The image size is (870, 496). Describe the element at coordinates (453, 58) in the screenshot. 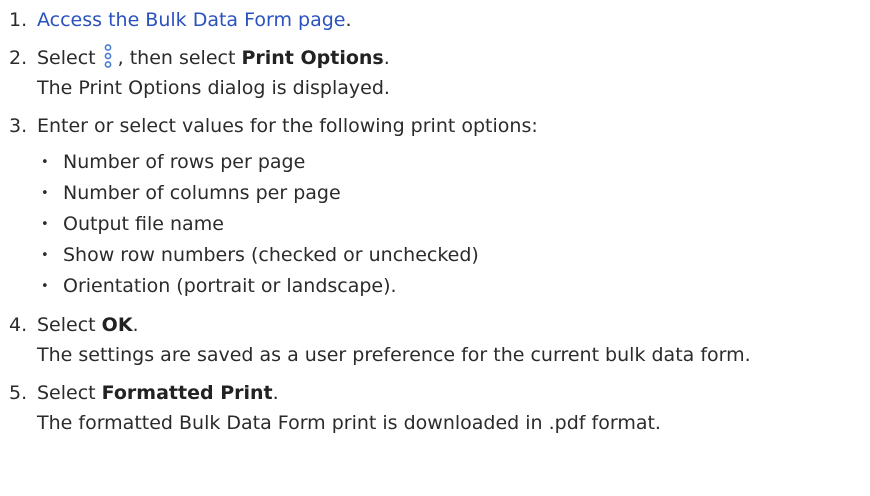

I see `step-instruction: Select , then select Print Options.` at that location.